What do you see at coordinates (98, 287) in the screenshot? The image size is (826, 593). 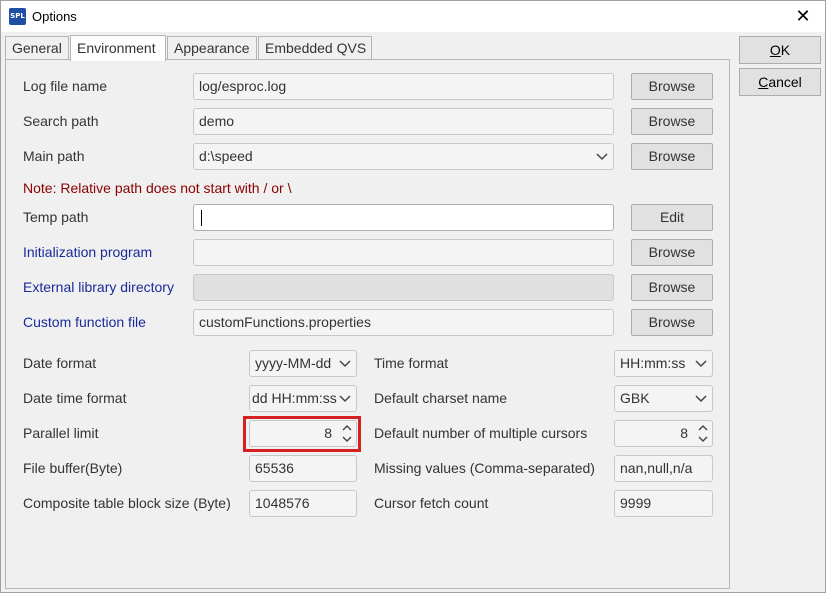 I see `ext-lib-dir-label: External library directory` at bounding box center [98, 287].